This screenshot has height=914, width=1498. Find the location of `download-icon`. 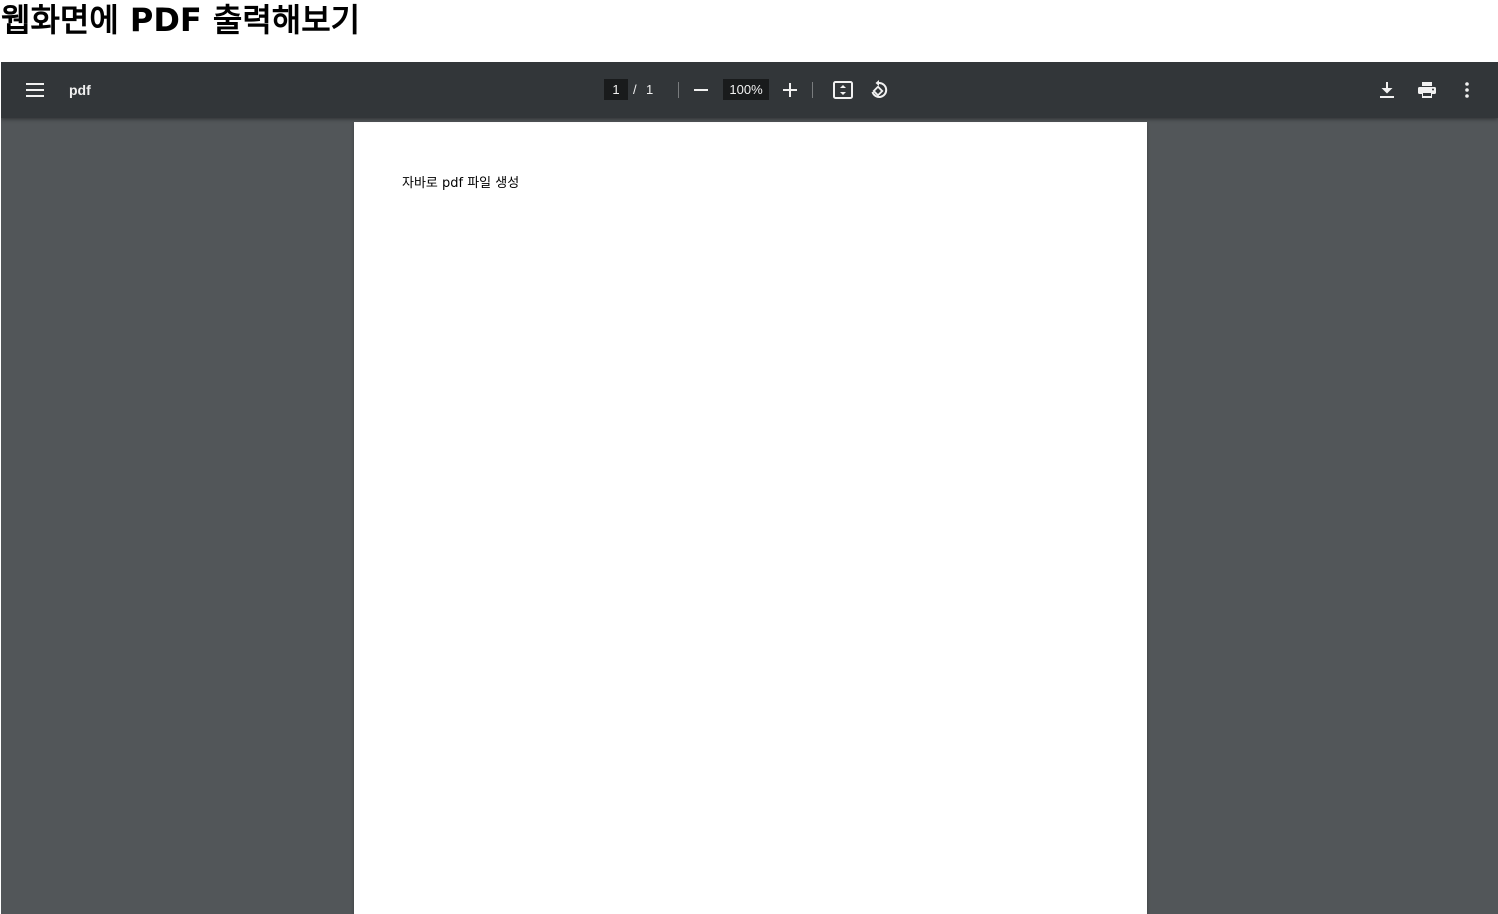

download-icon is located at coordinates (1387, 90).